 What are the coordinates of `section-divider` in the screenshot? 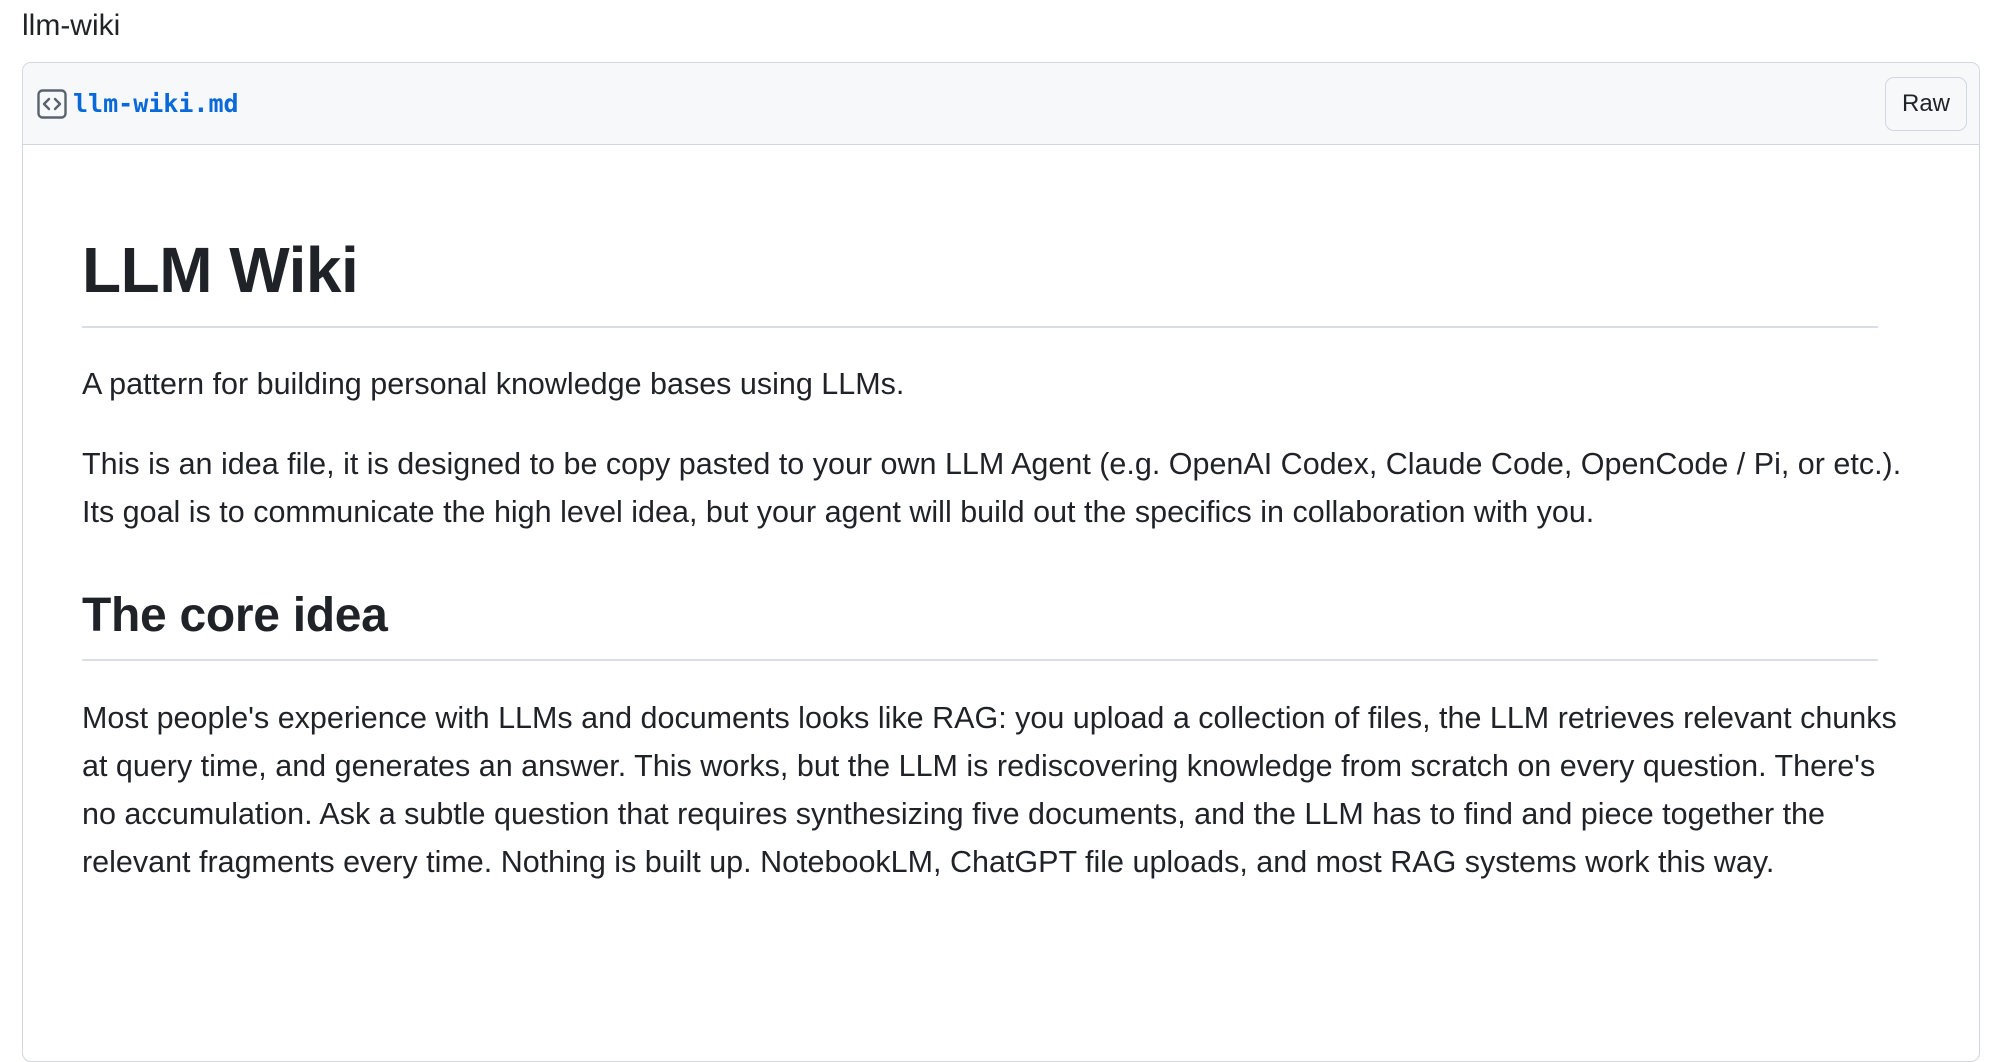 It's located at (980, 660).